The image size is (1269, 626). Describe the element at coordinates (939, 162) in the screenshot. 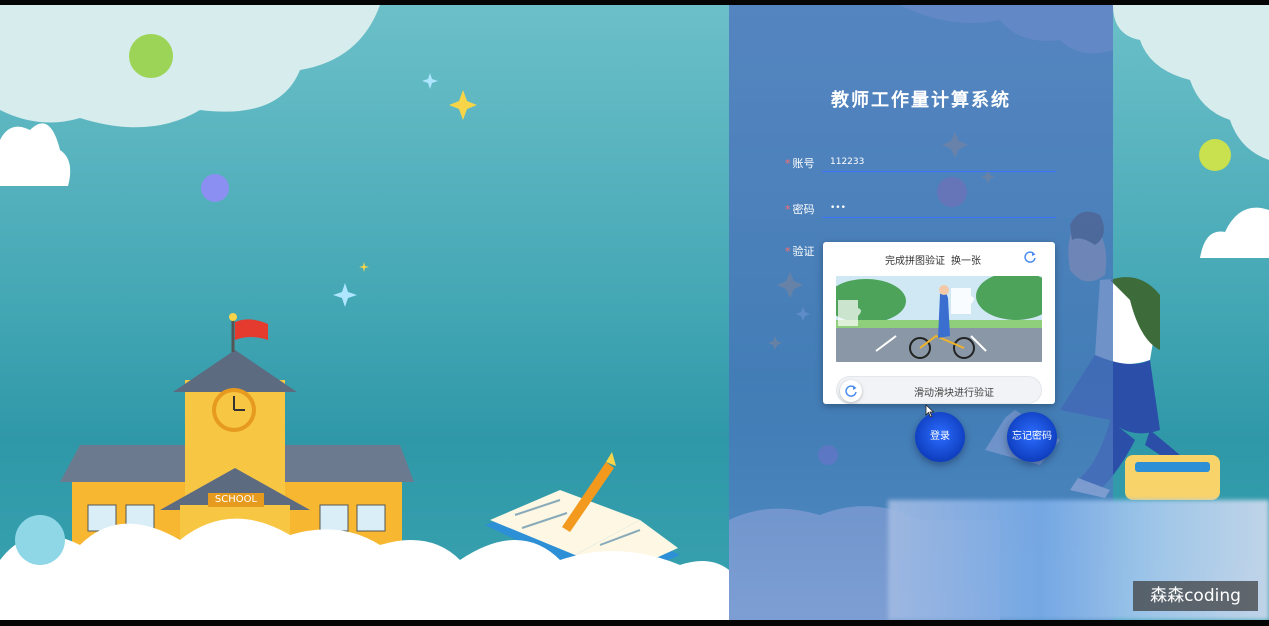

I see `account-input` at that location.